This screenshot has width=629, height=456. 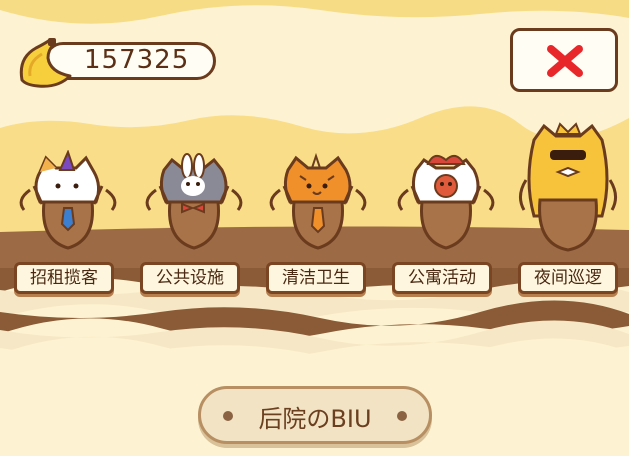 I want to click on close-icon, so click(x=565, y=61).